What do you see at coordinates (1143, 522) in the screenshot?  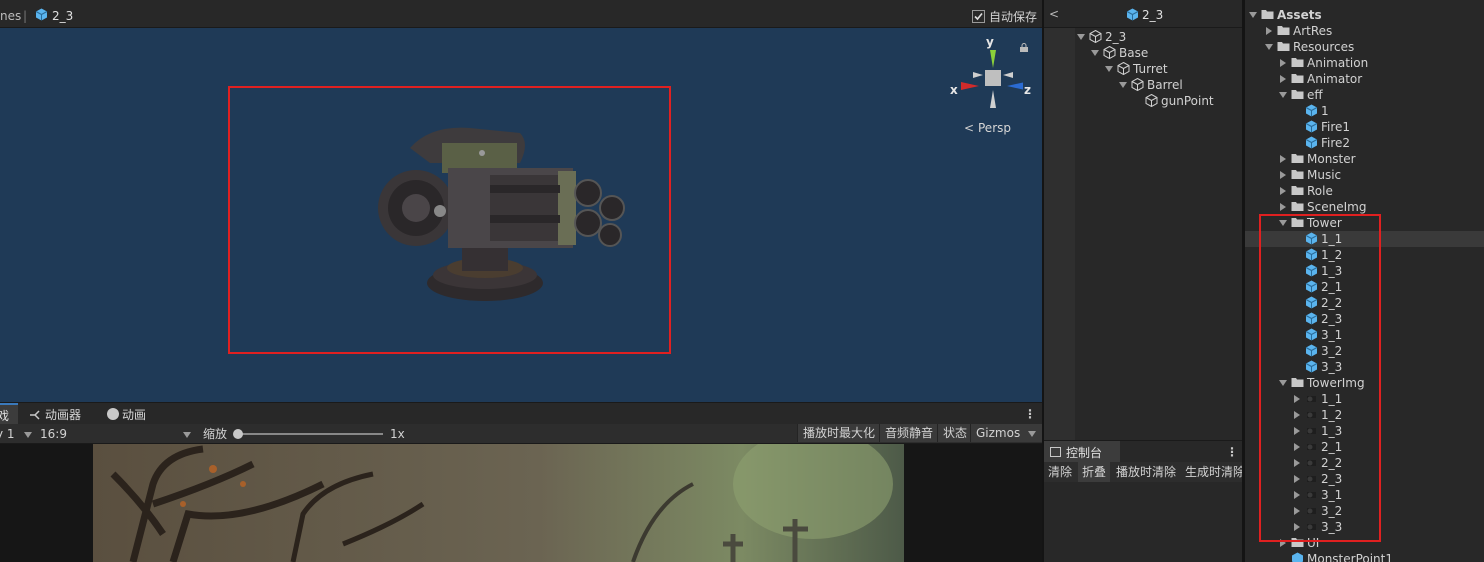 I see `console-body` at bounding box center [1143, 522].